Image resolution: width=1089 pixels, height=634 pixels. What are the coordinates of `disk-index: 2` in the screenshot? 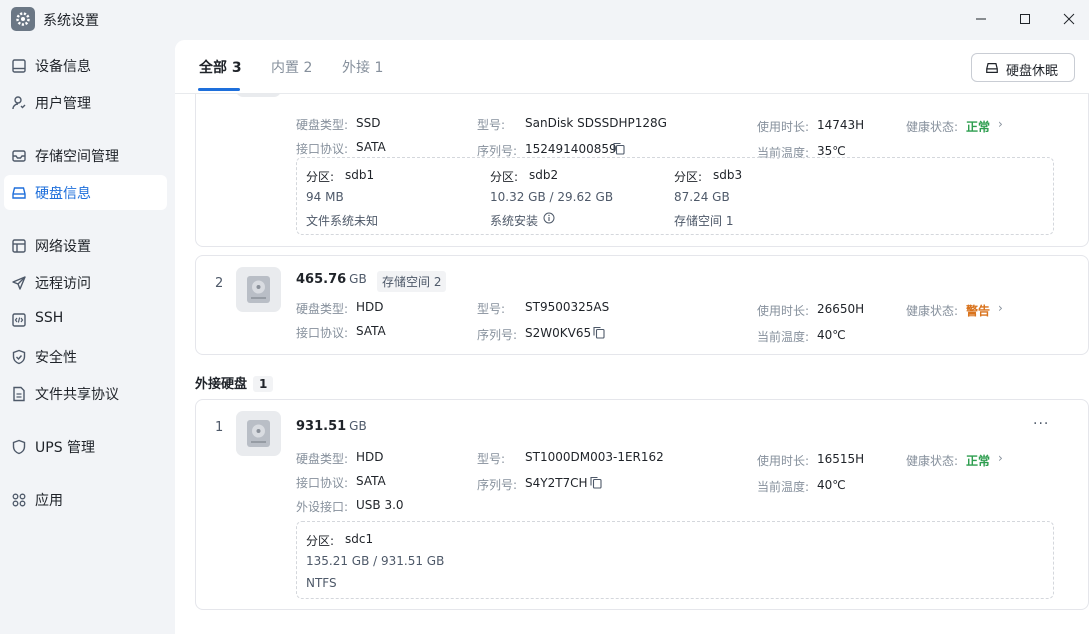 It's located at (219, 283).